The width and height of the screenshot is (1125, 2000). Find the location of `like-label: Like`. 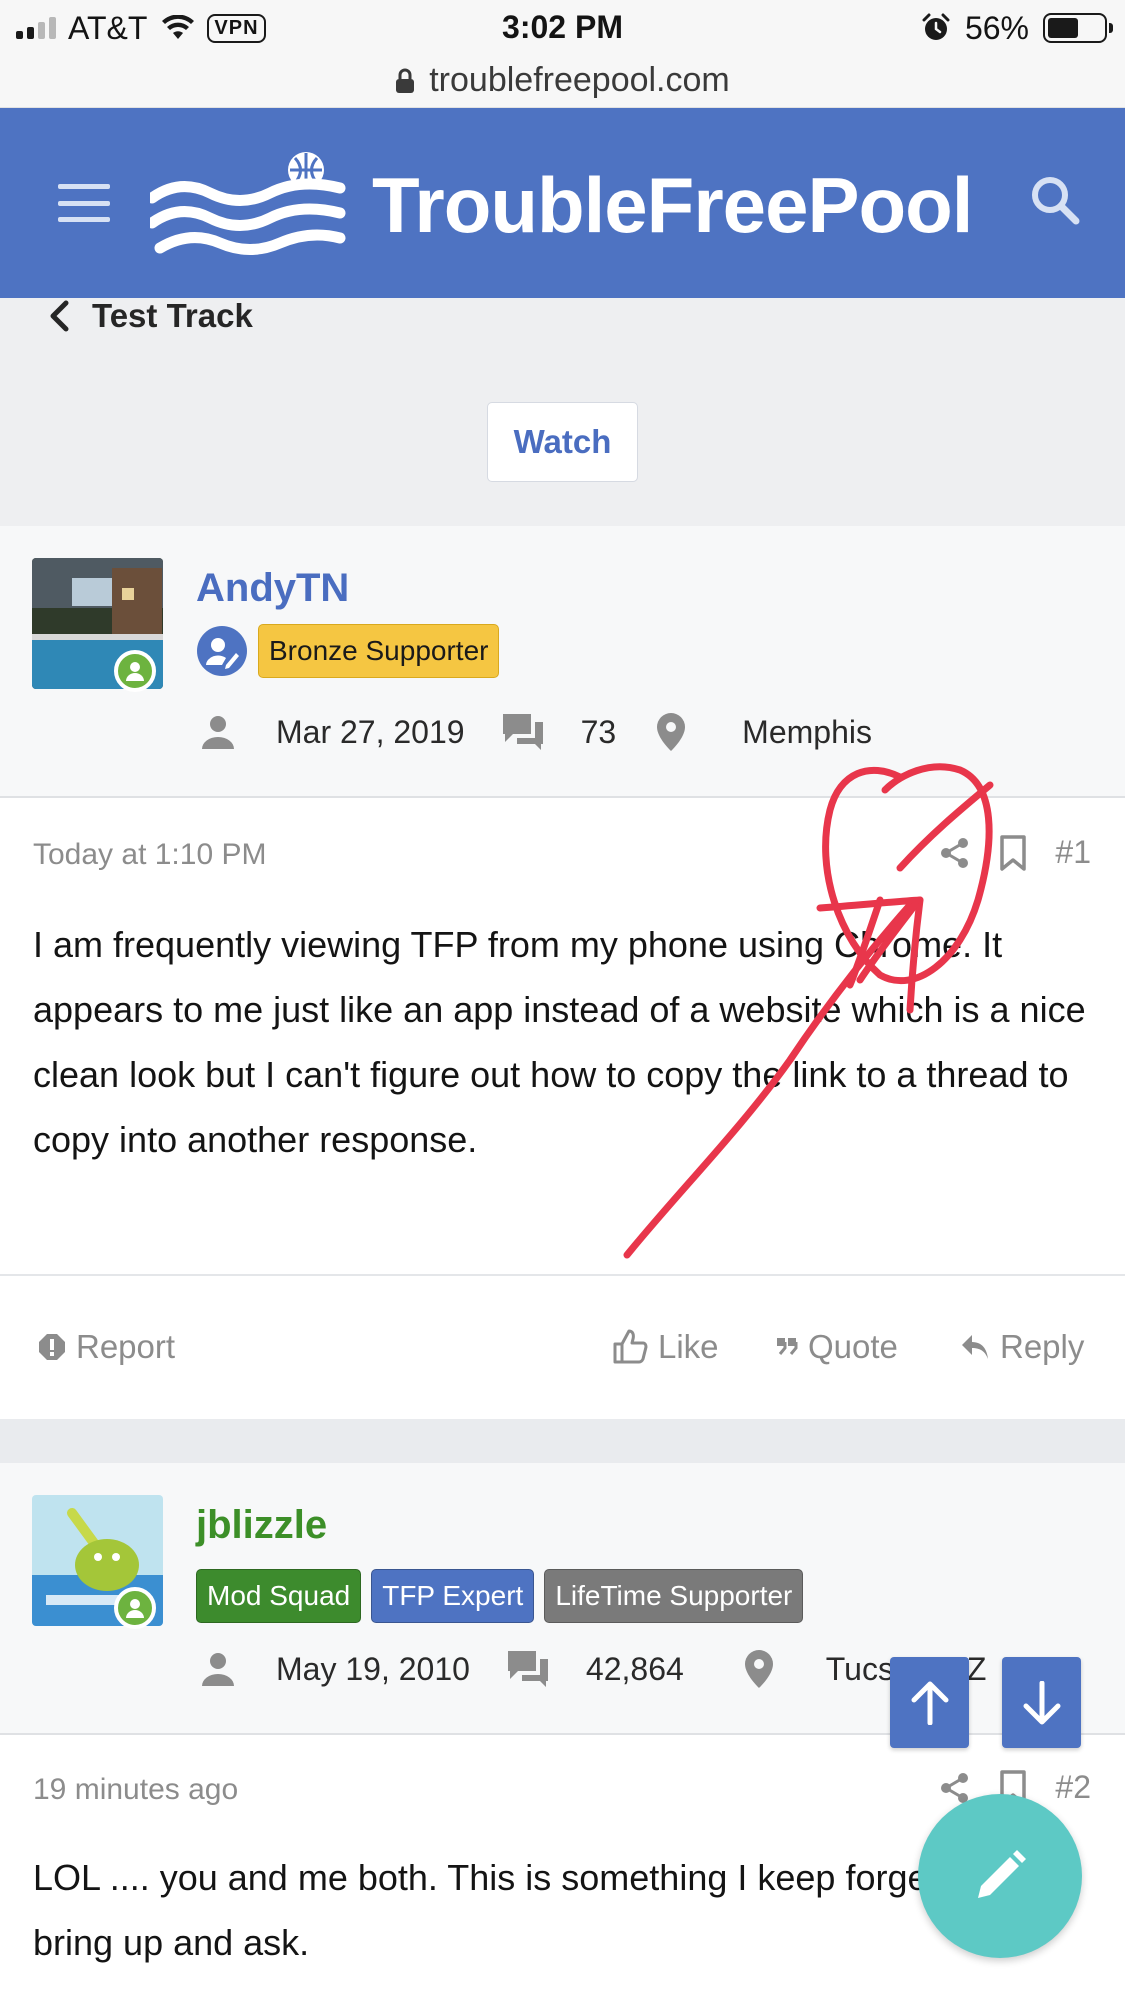

like-label: Like is located at coordinates (688, 1346).